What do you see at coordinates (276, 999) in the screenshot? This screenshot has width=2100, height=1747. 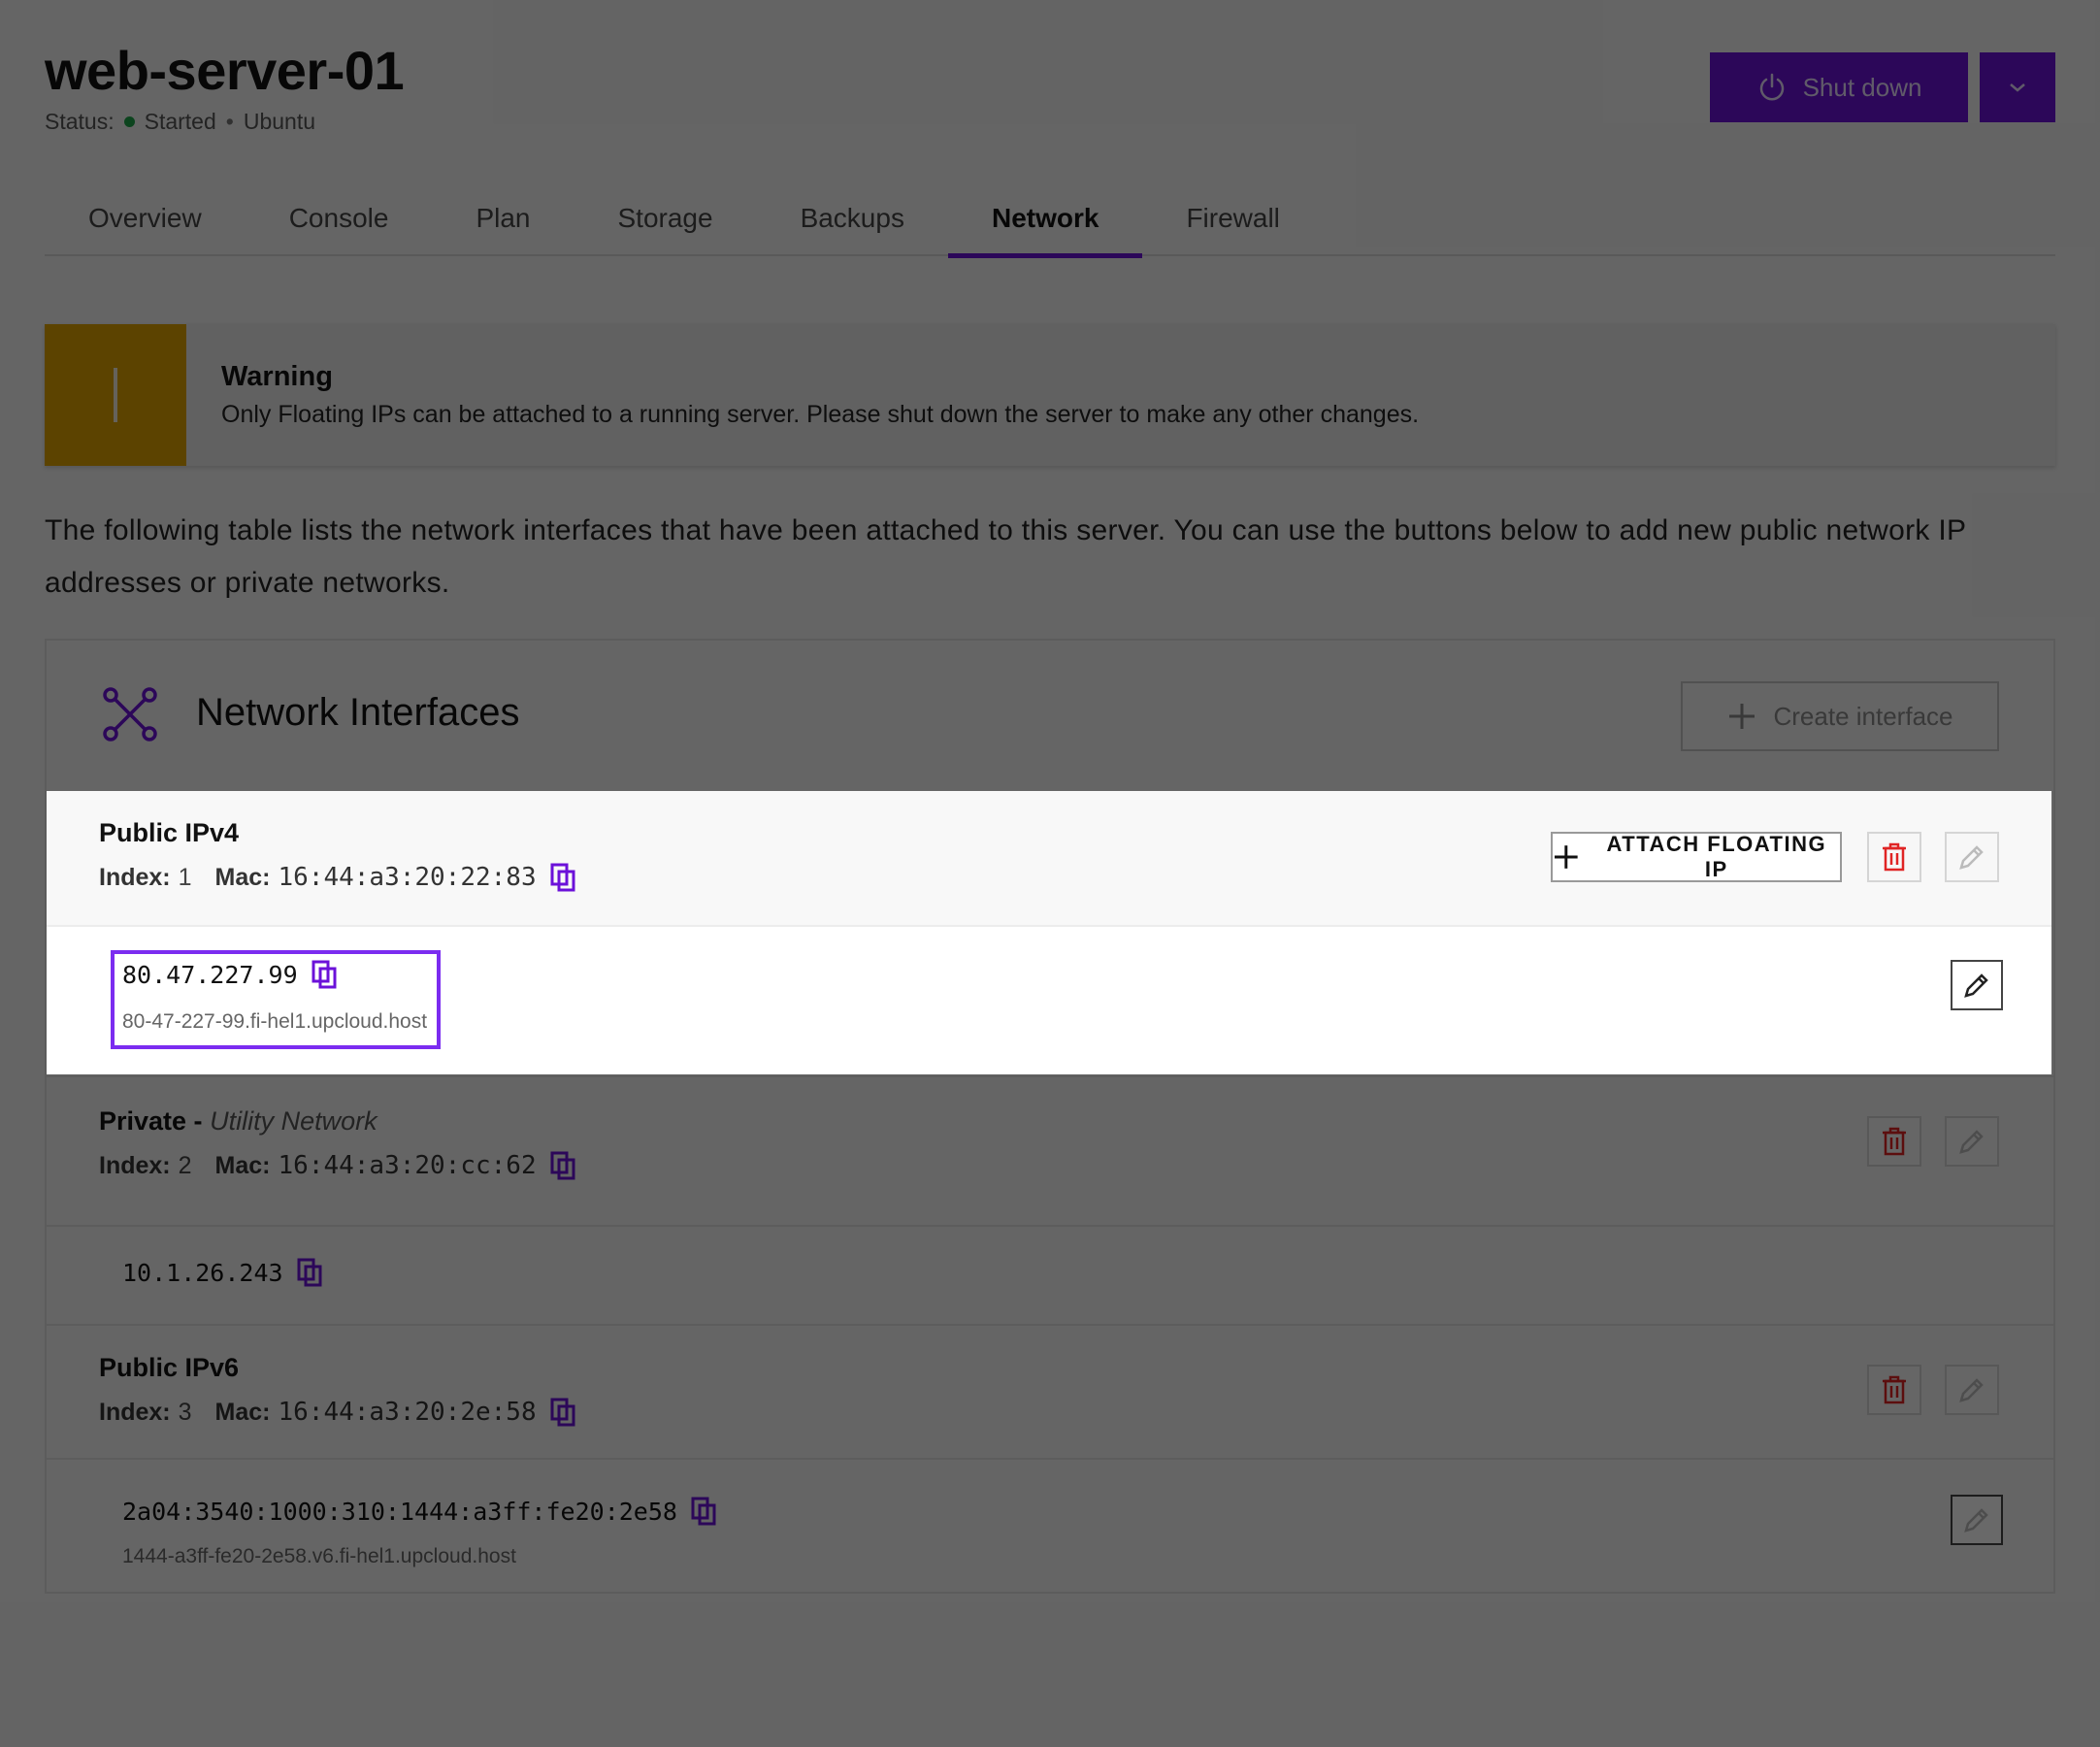 I see `highlight-box` at bounding box center [276, 999].